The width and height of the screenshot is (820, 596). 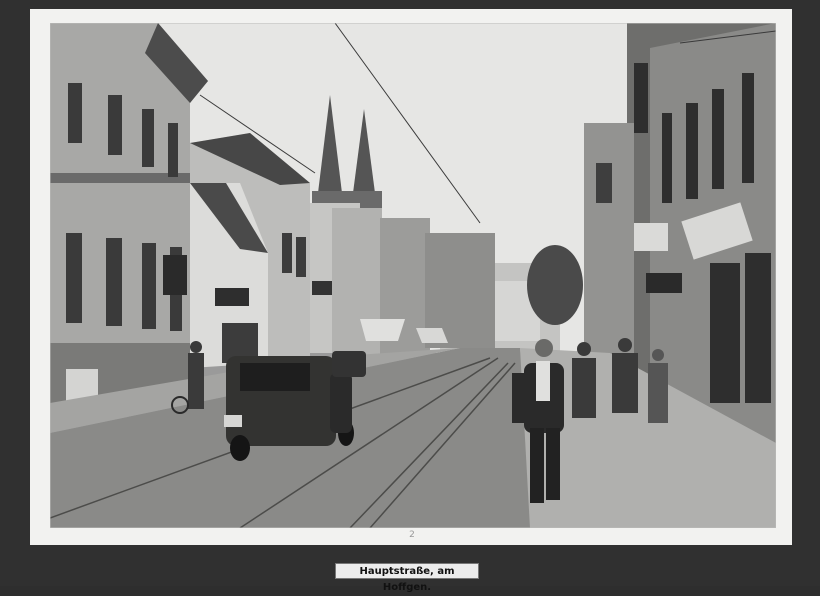 What do you see at coordinates (555, 285) in the screenshot?
I see `tree` at bounding box center [555, 285].